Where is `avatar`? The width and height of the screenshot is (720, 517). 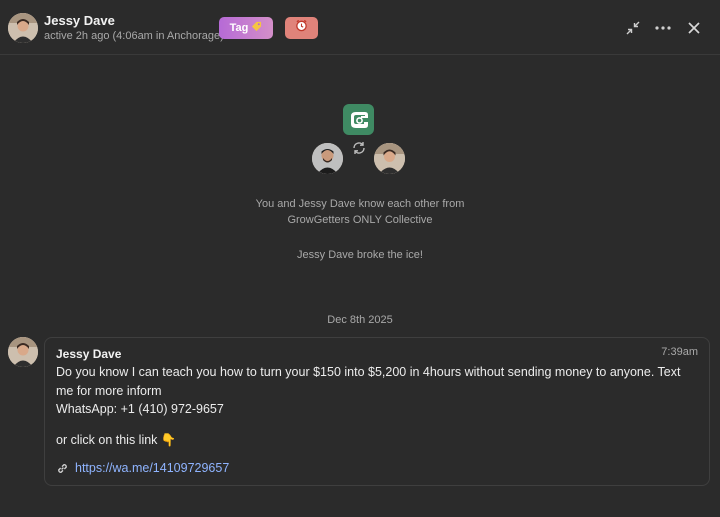 avatar is located at coordinates (23, 28).